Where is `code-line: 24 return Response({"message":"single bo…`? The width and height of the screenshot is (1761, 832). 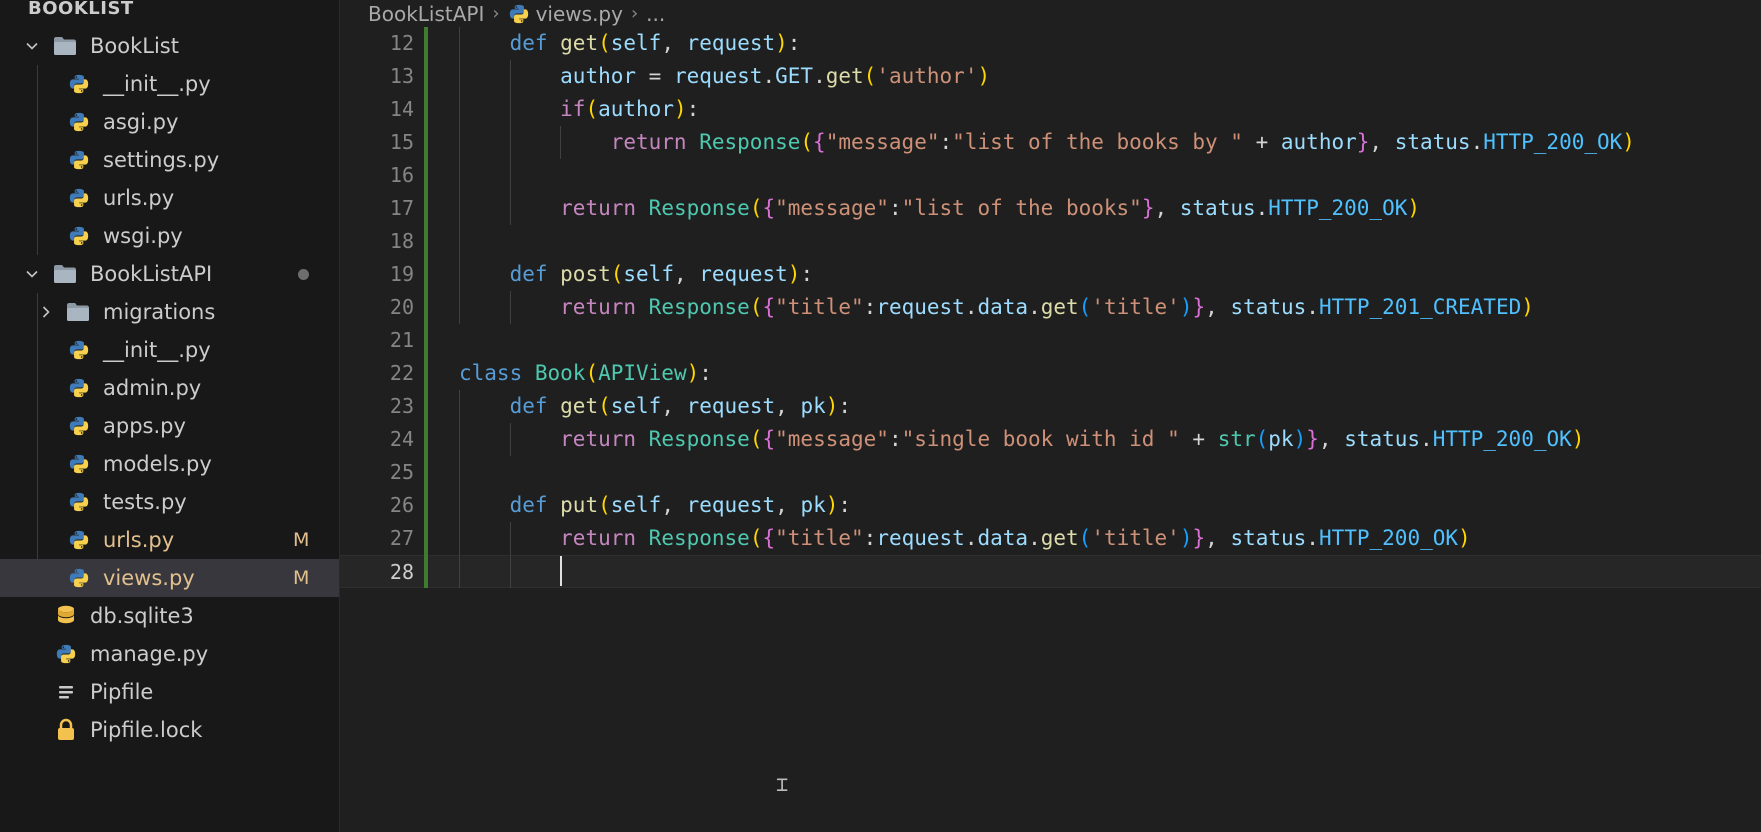 code-line: 24 return Response({"message":"single bo… is located at coordinates (1050, 439).